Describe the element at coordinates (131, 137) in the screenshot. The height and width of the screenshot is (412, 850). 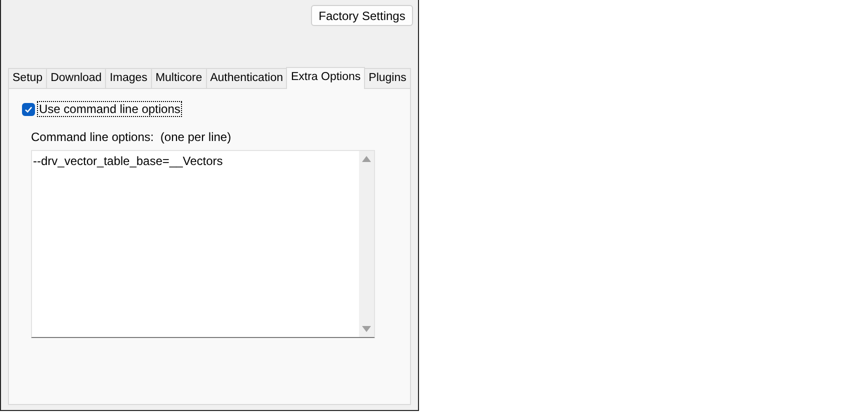
I see `field-label: Command line options: (one per line)` at that location.